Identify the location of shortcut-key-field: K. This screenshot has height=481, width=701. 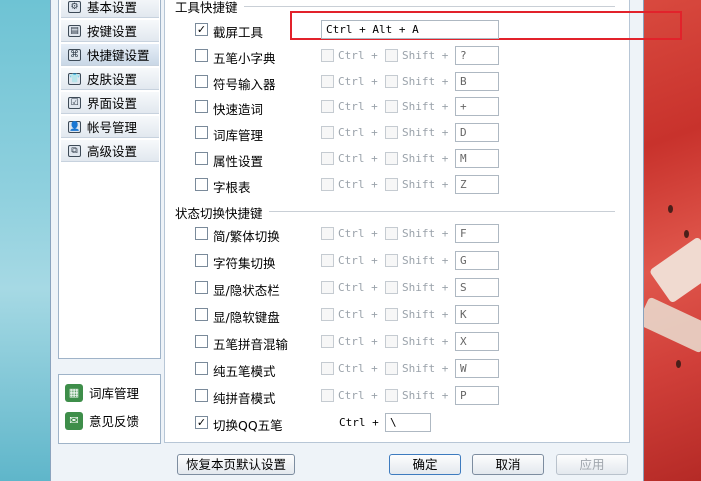
(477, 314).